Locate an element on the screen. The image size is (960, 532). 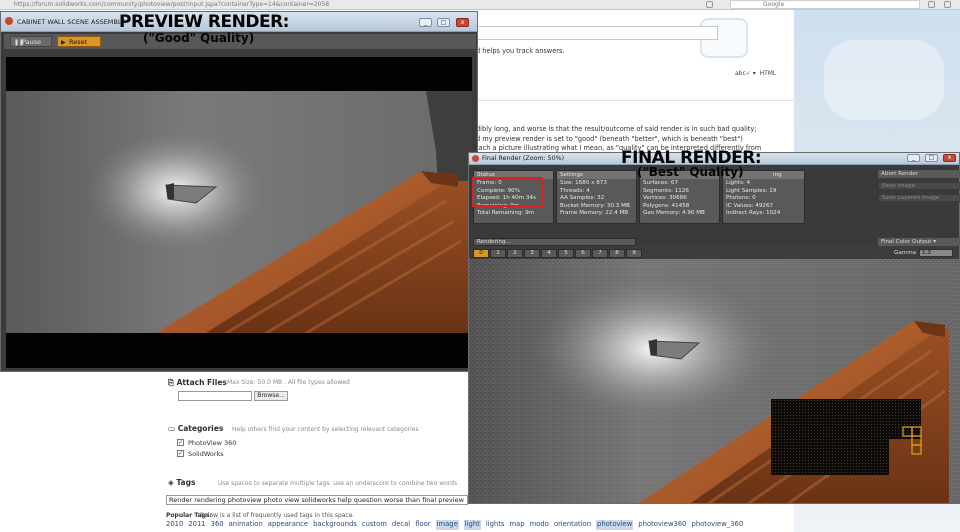
attach-files-label: ⎘ Attach Files is located at coordinates (197, 382).